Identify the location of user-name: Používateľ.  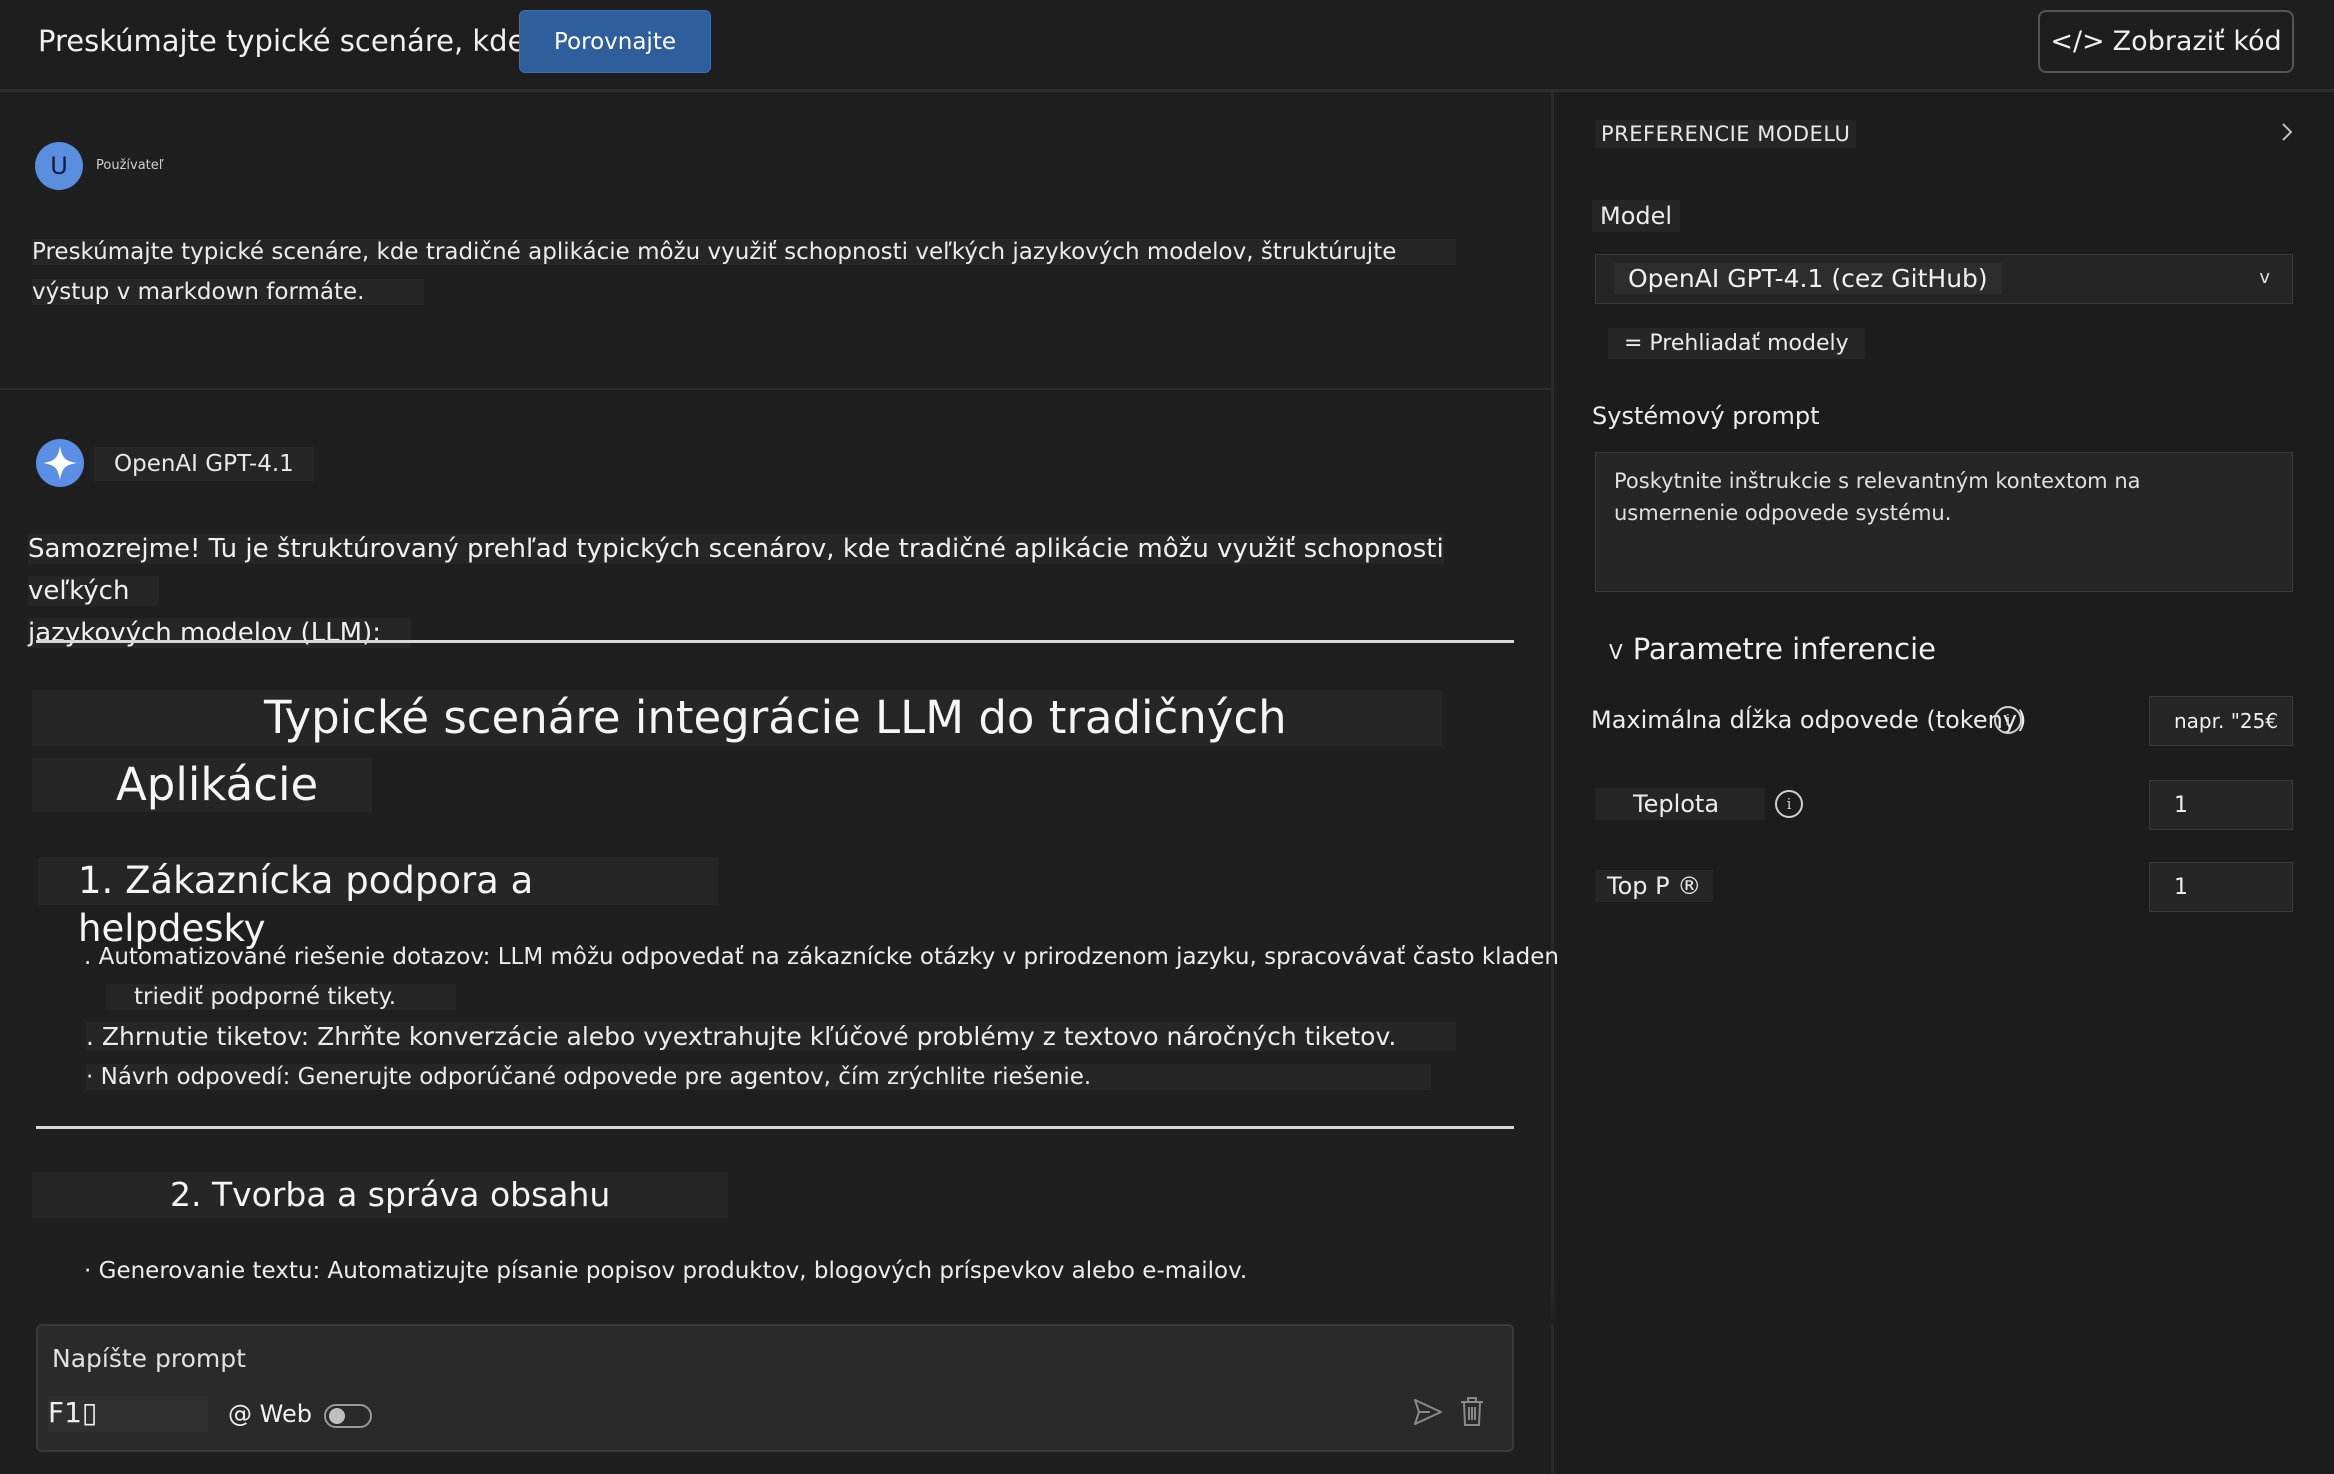
(130, 165).